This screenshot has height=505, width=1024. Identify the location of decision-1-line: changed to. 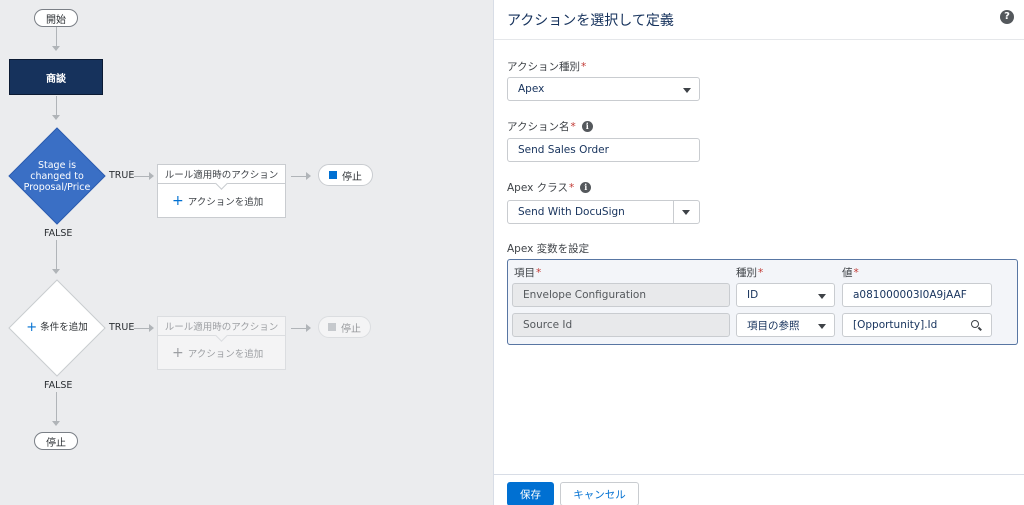
(57, 176).